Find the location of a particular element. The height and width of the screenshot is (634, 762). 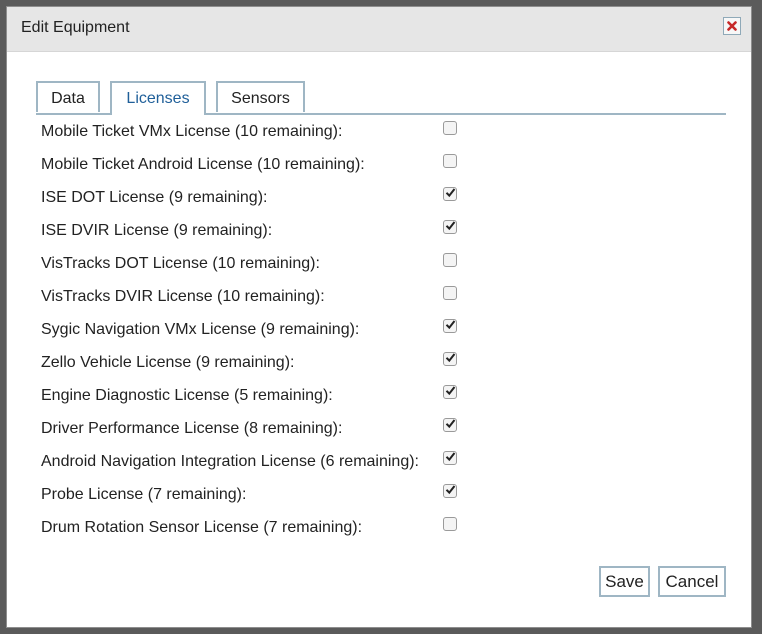

tab-data: Data is located at coordinates (68, 96).